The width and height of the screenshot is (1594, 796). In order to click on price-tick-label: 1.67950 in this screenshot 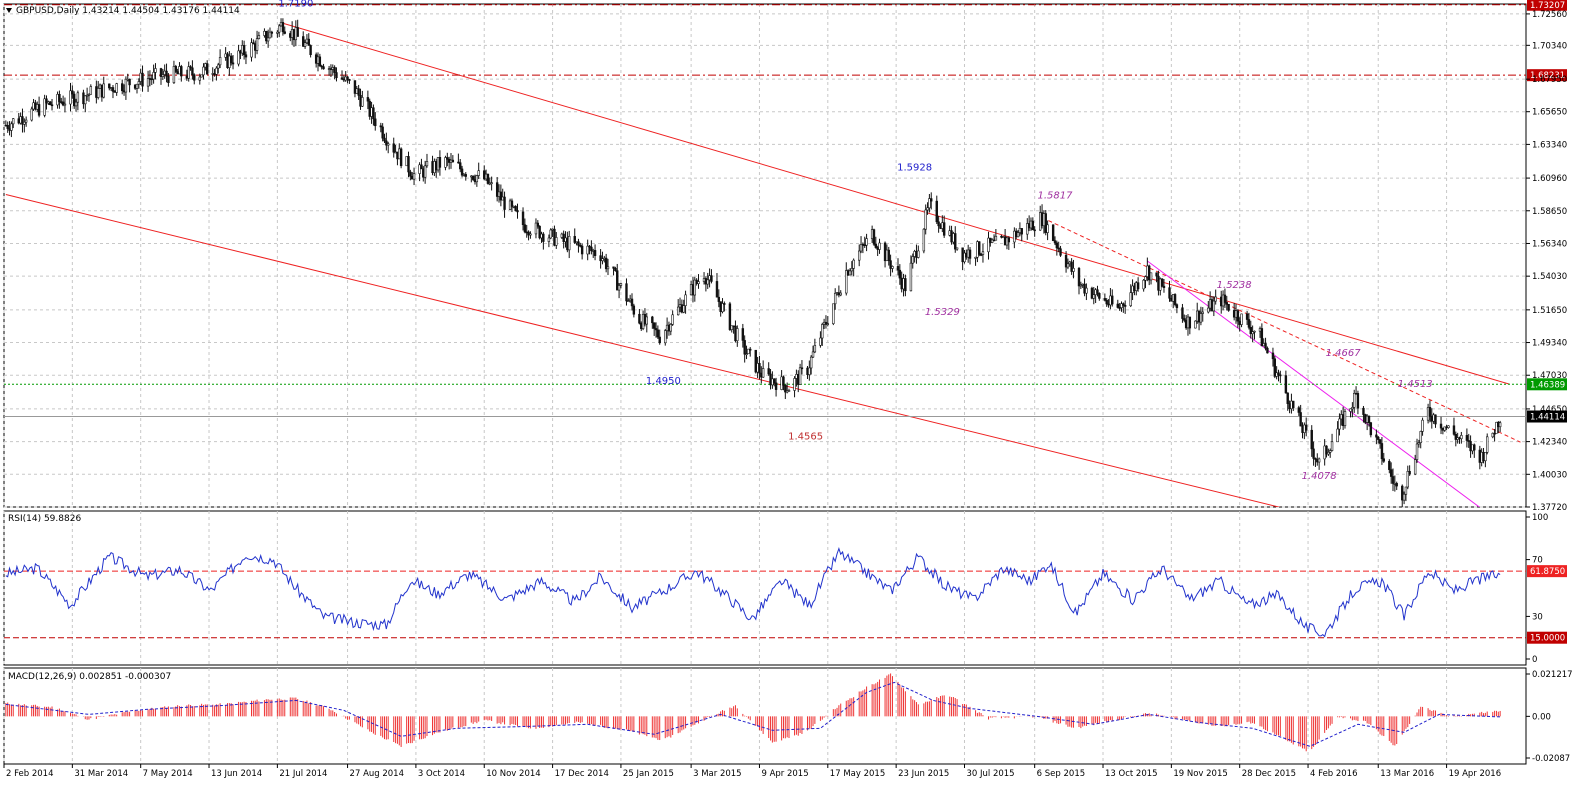, I will do `click(1549, 80)`.